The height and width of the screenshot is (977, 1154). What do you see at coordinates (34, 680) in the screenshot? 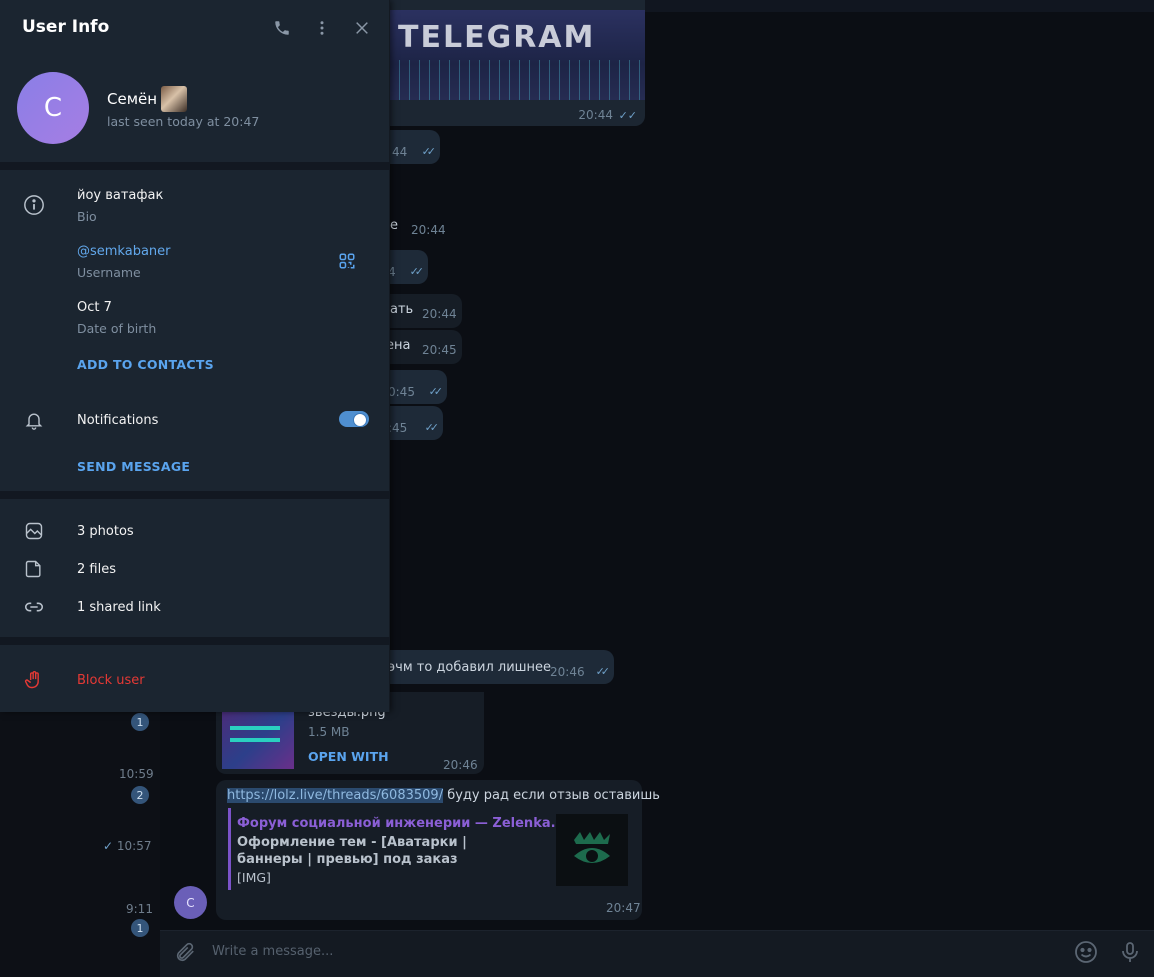
I see `block-hand-icon` at bounding box center [34, 680].